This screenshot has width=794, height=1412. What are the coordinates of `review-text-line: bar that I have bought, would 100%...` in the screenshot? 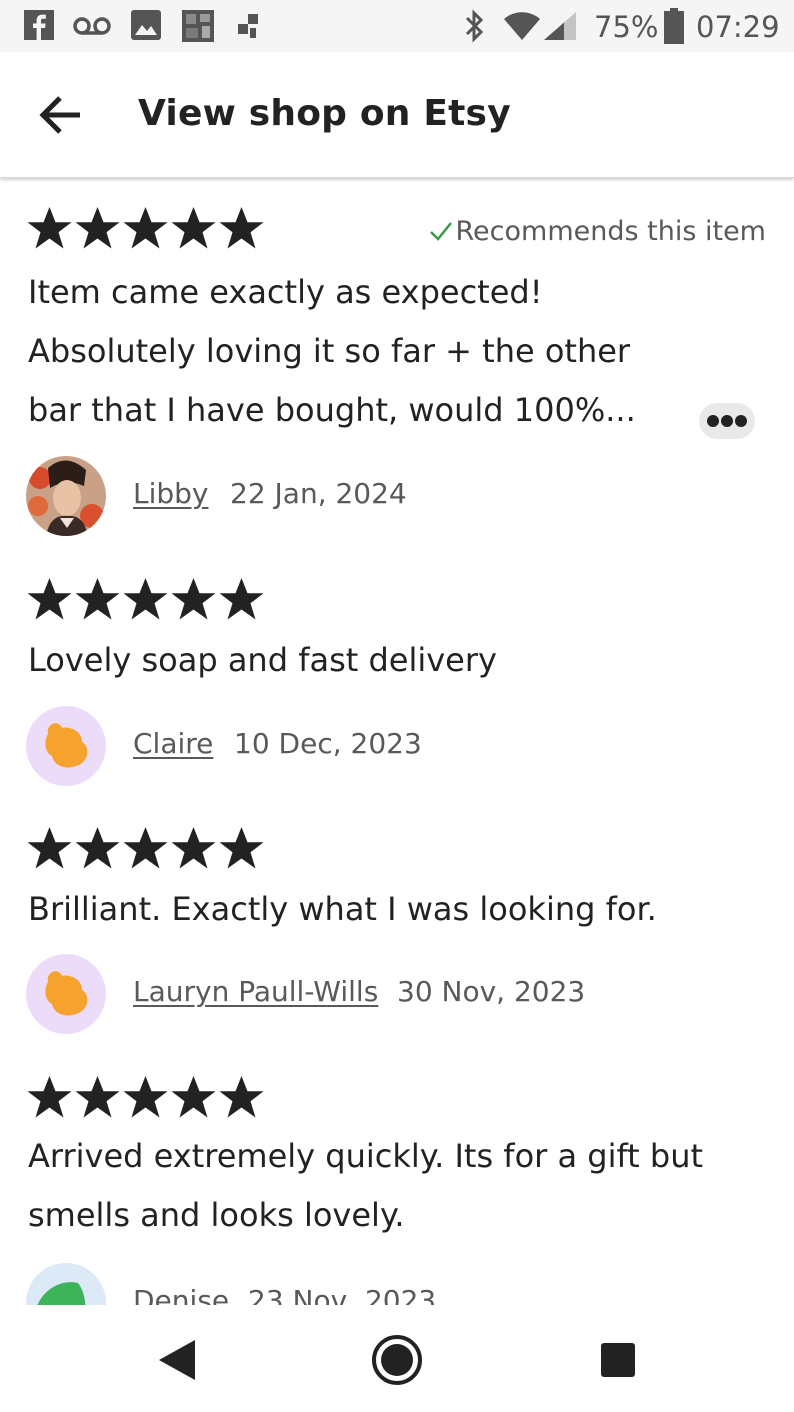 It's located at (332, 410).